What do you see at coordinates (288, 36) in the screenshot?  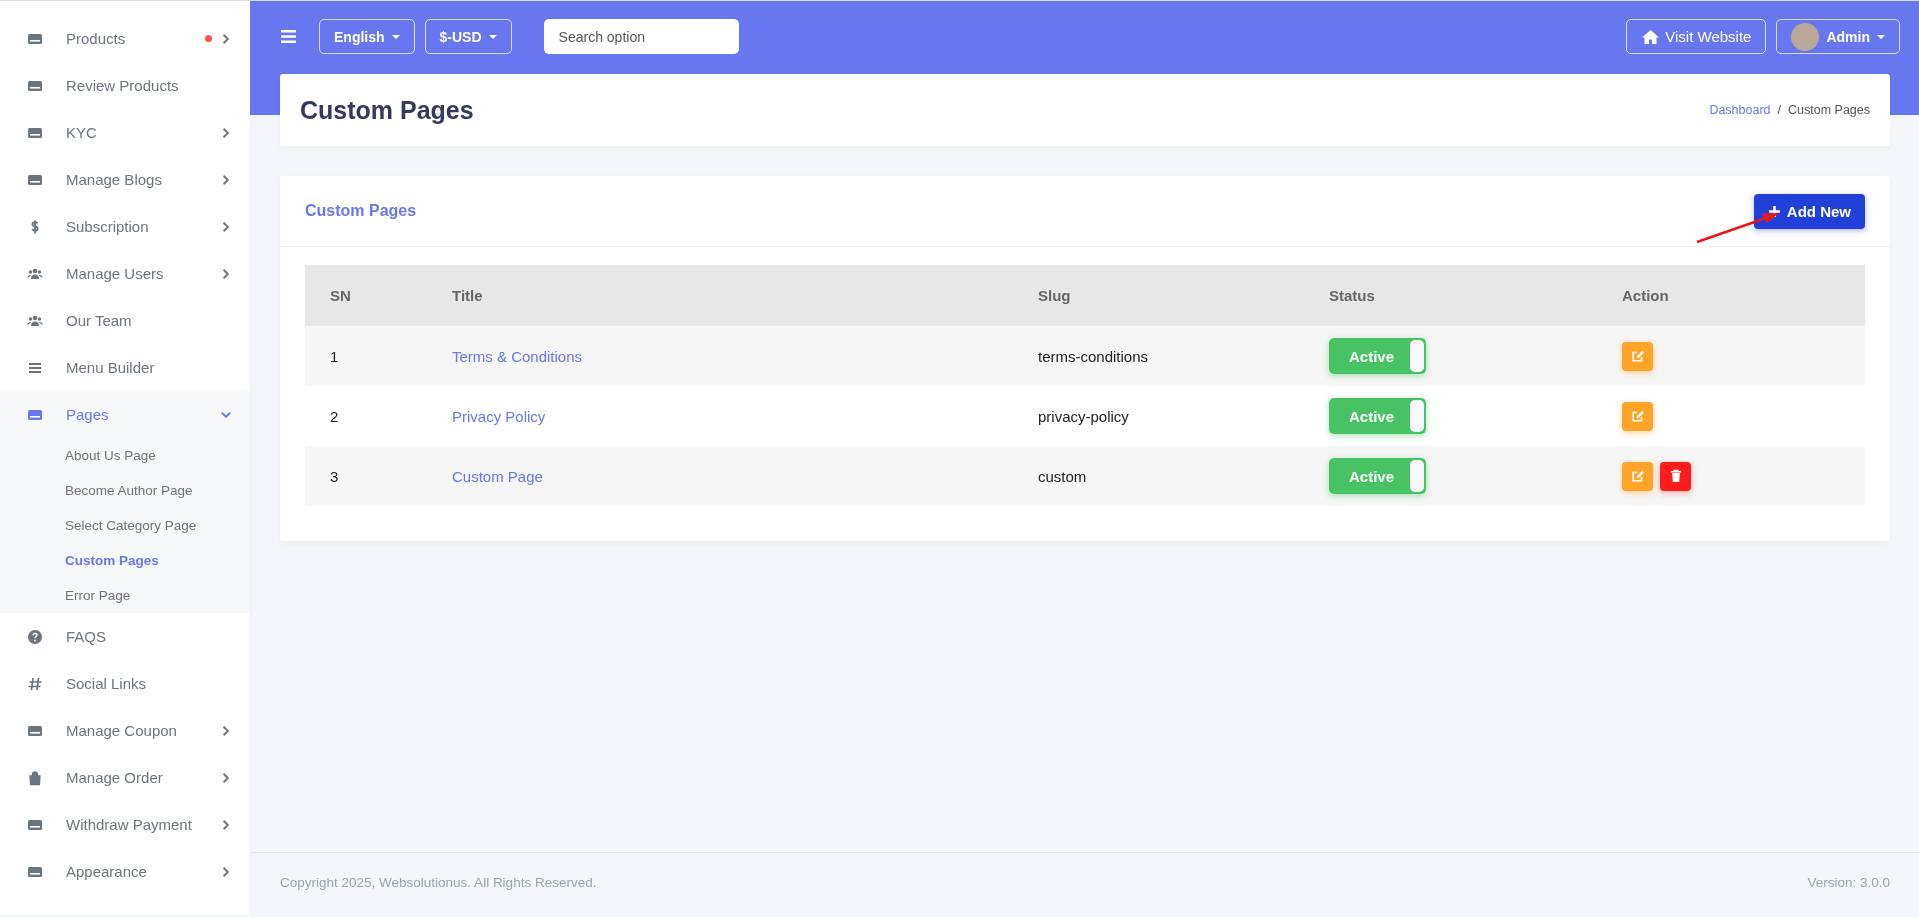 I see `menu-icon` at bounding box center [288, 36].